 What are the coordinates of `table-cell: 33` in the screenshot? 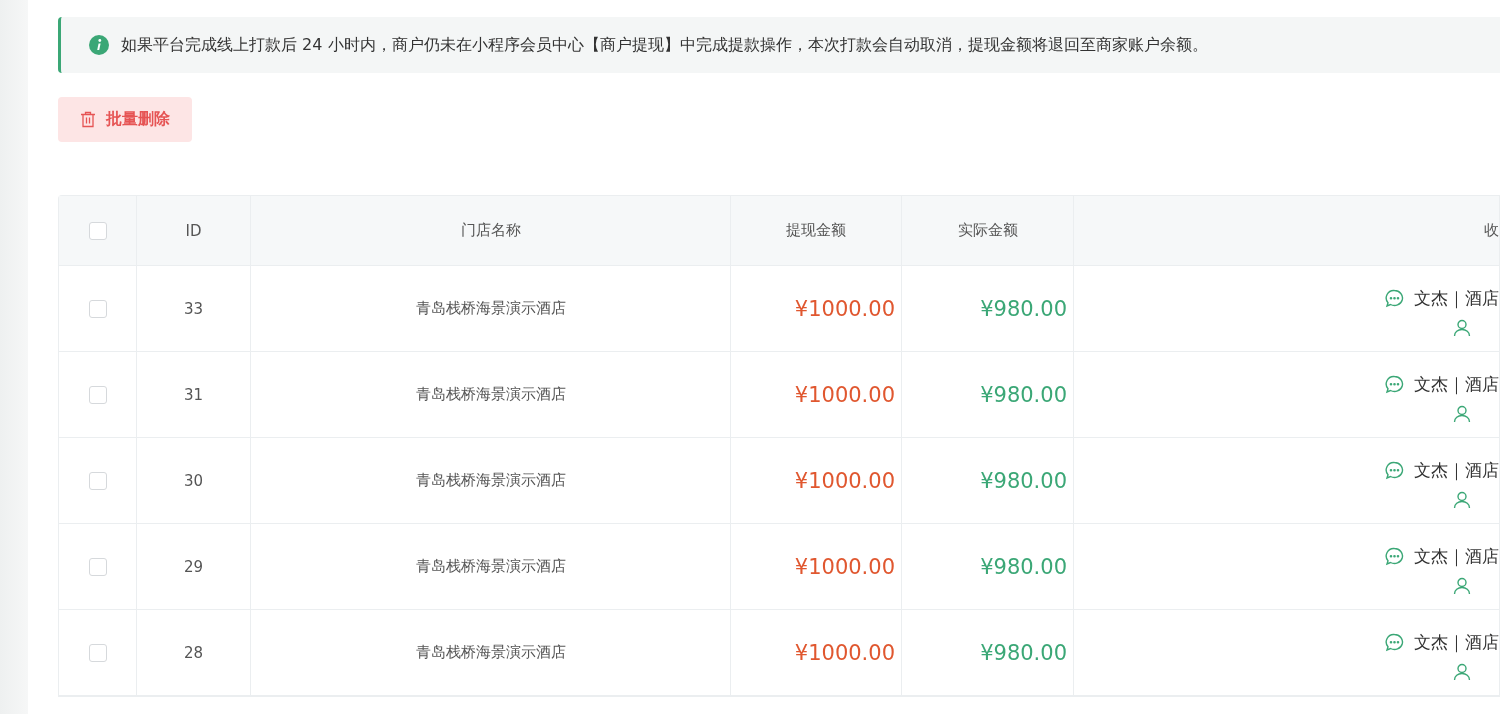 It's located at (193, 308).